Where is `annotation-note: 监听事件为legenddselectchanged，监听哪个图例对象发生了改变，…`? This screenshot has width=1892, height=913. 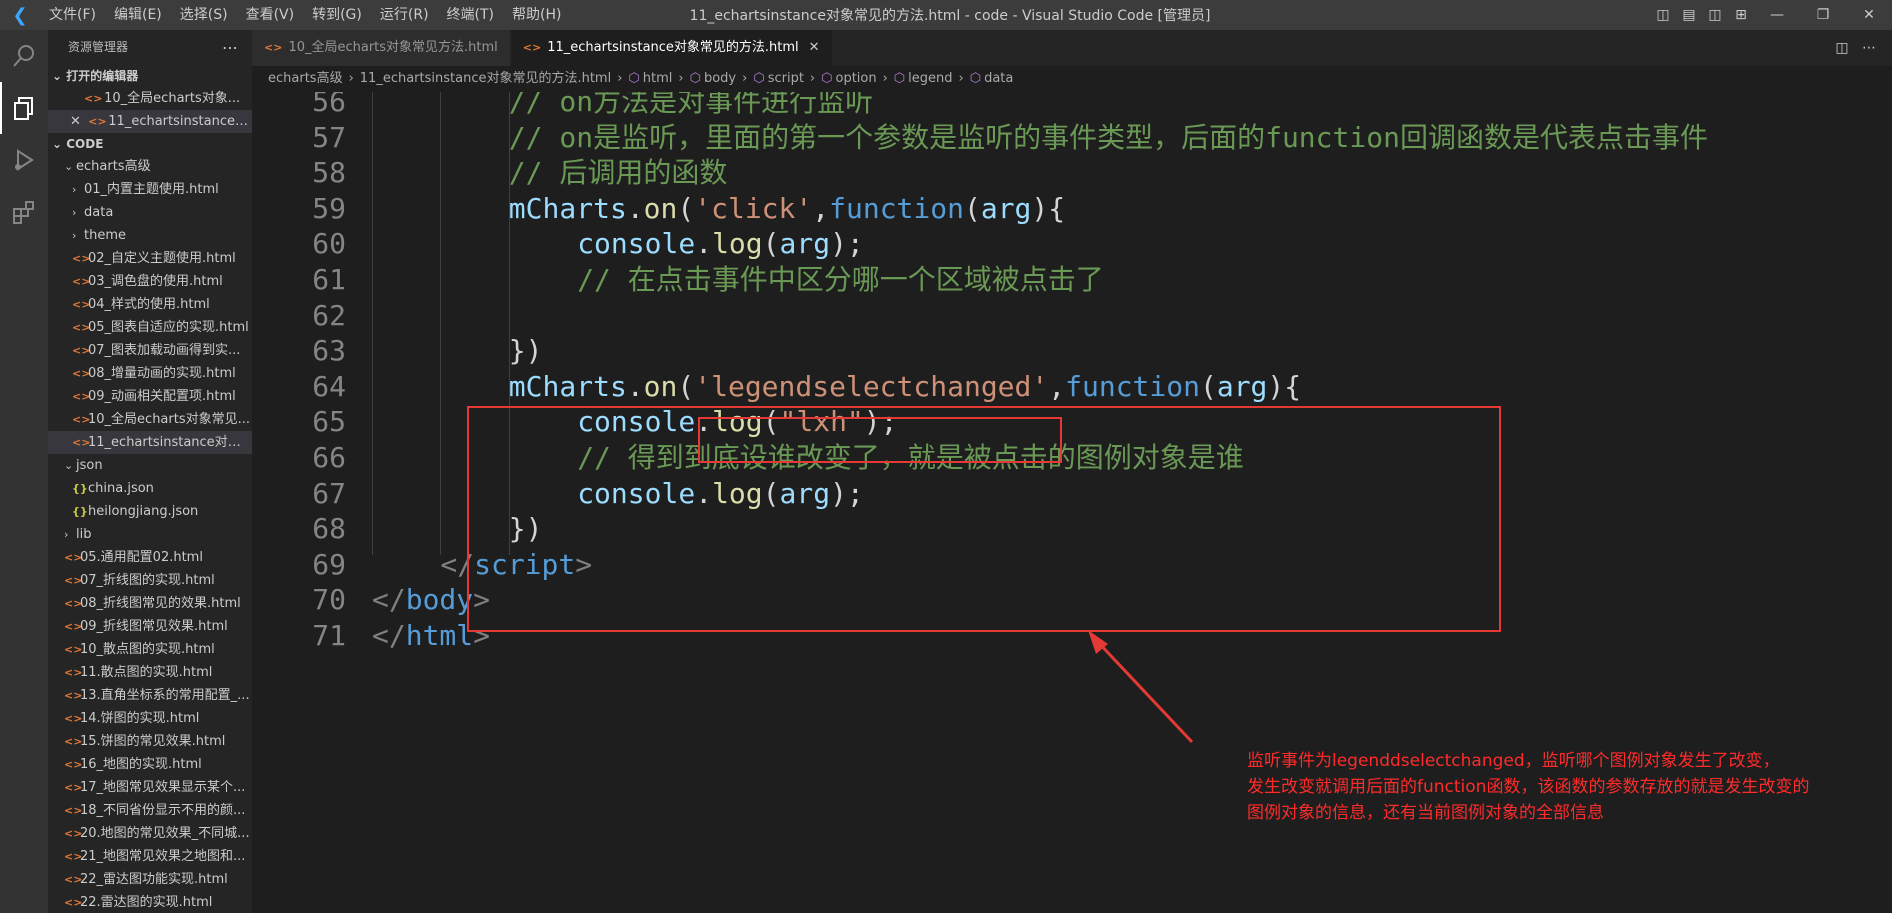
annotation-note: 监听事件为legenddselectchanged，监听哪个图例对象发生了改变，… is located at coordinates (1567, 787).